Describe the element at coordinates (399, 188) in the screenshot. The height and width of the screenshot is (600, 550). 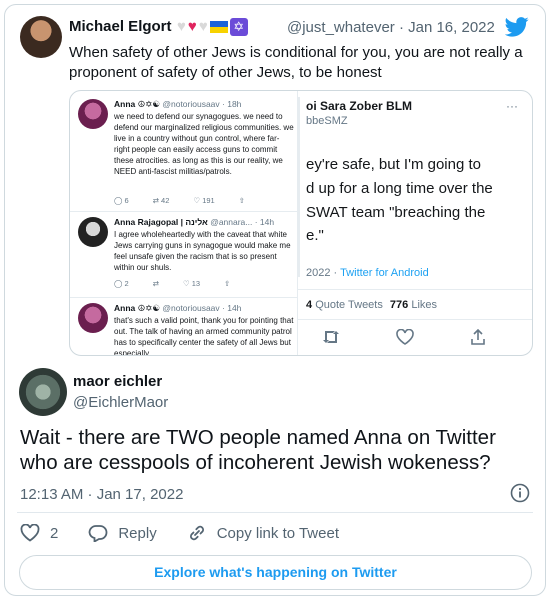
I see `embedded-text-line: d up for a long time over the` at that location.